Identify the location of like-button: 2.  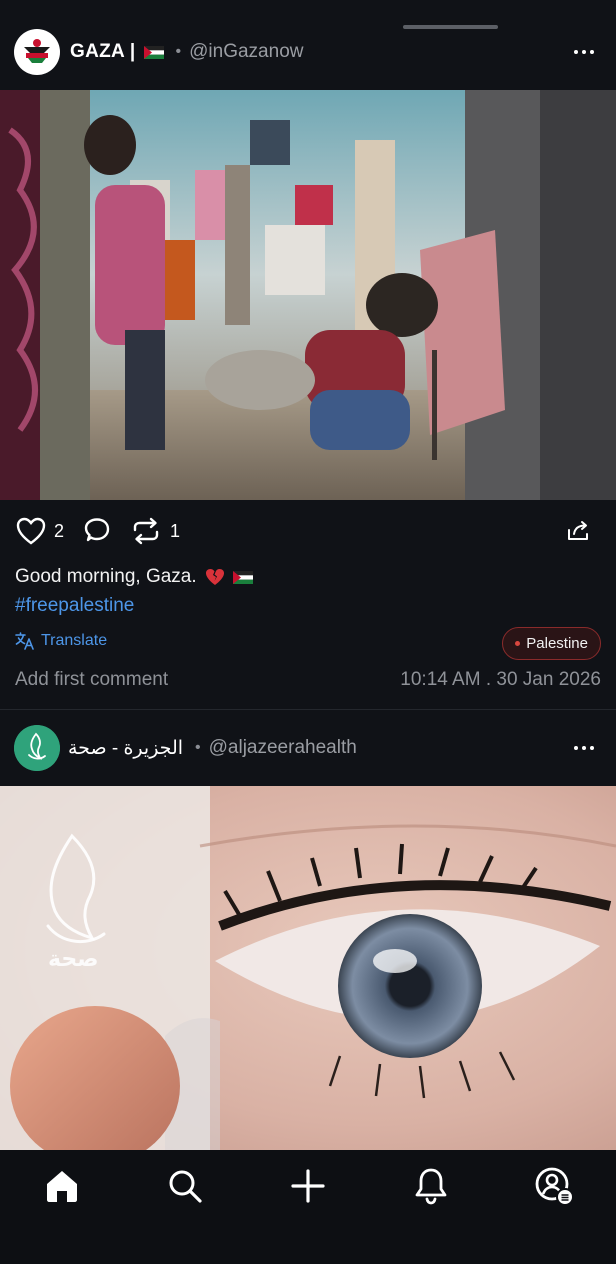
(40, 531).